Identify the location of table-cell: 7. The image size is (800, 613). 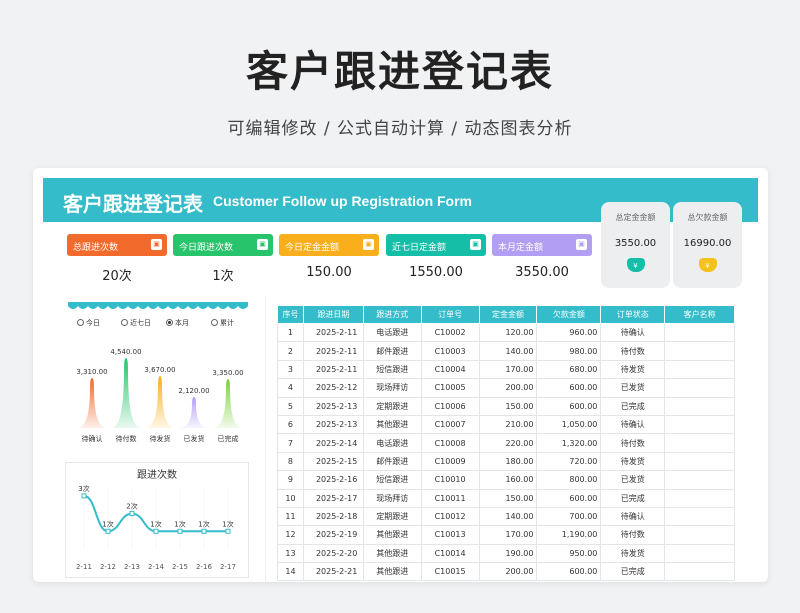
(290, 443).